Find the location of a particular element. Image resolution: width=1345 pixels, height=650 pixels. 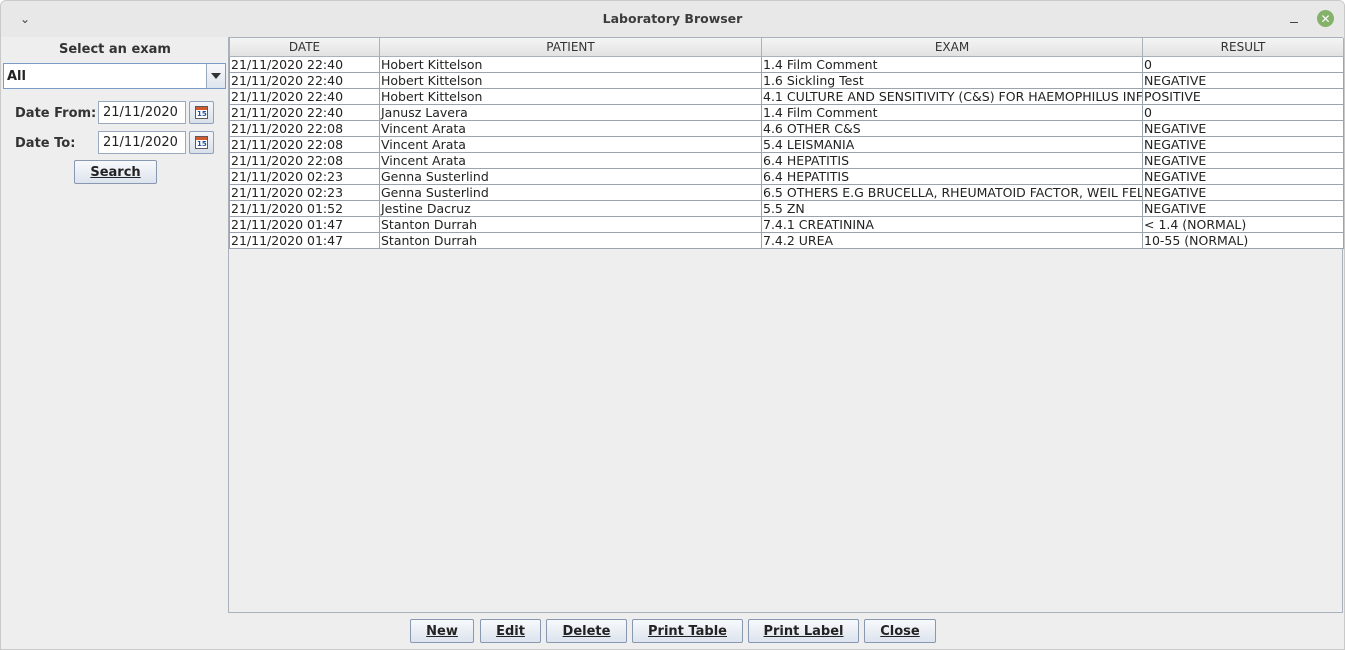

cell-exam: 7.4.2 UREA is located at coordinates (952, 240).